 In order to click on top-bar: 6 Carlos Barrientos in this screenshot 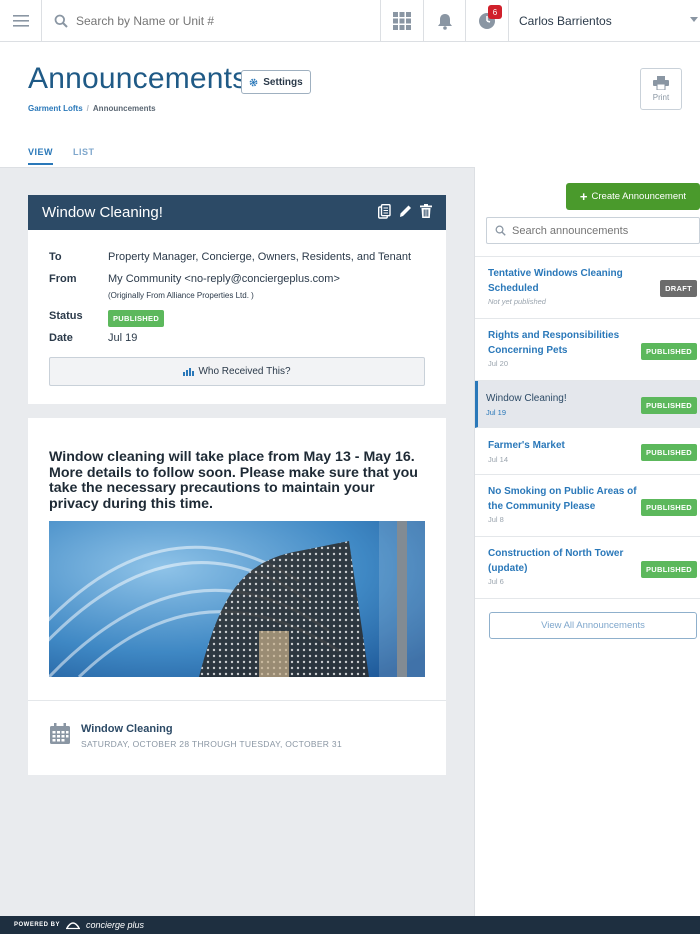, I will do `click(350, 21)`.